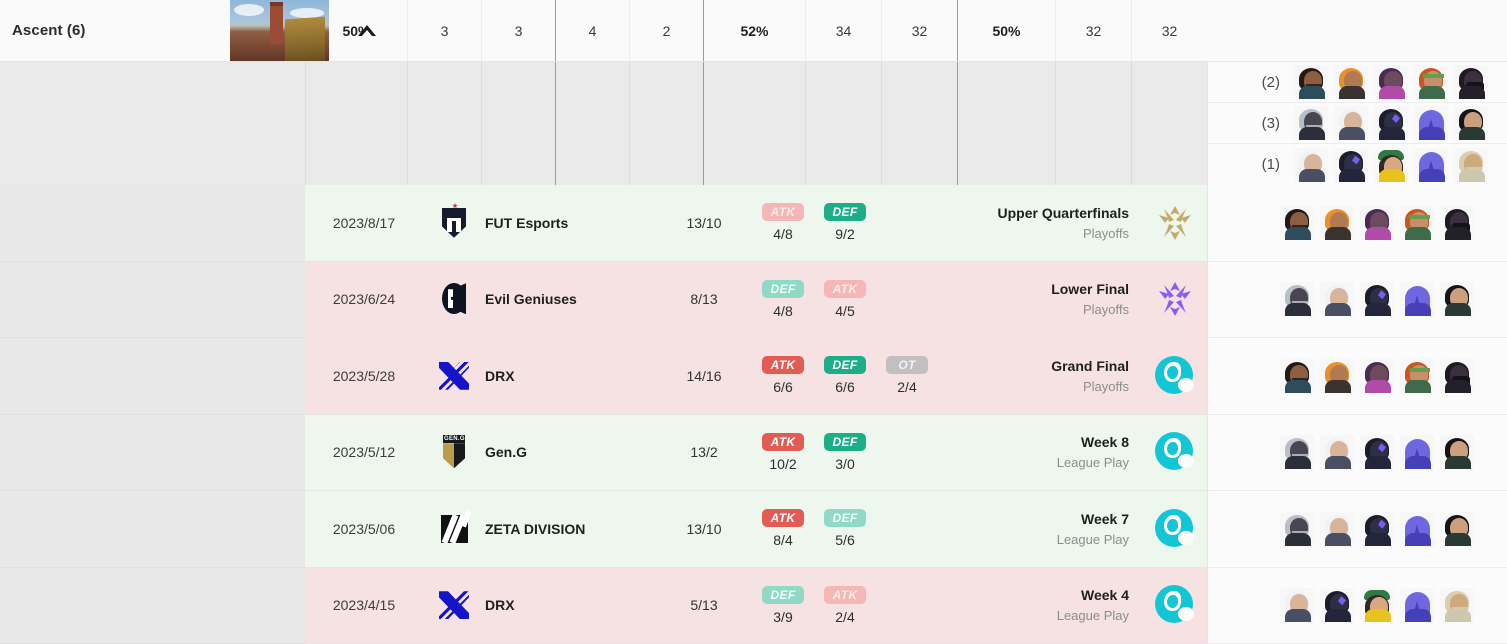 The width and height of the screenshot is (1507, 644). Describe the element at coordinates (1043, 223) in the screenshot. I see `event-info: Upper Quarterfinals Playoffs` at that location.